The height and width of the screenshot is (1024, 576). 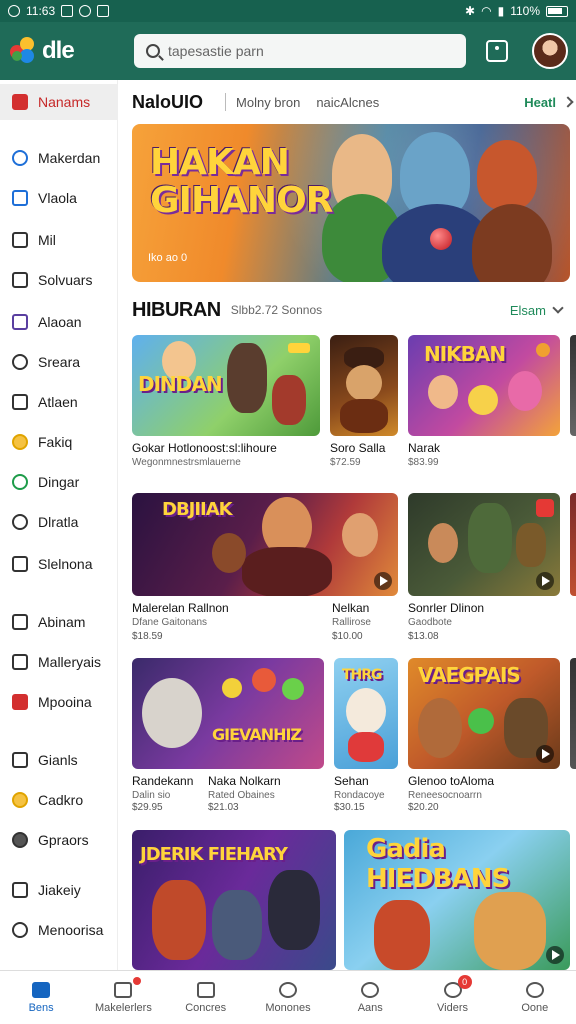 I want to click on sidebar-item-jiakeiy: Jiakeiy, so click(x=59, y=890).